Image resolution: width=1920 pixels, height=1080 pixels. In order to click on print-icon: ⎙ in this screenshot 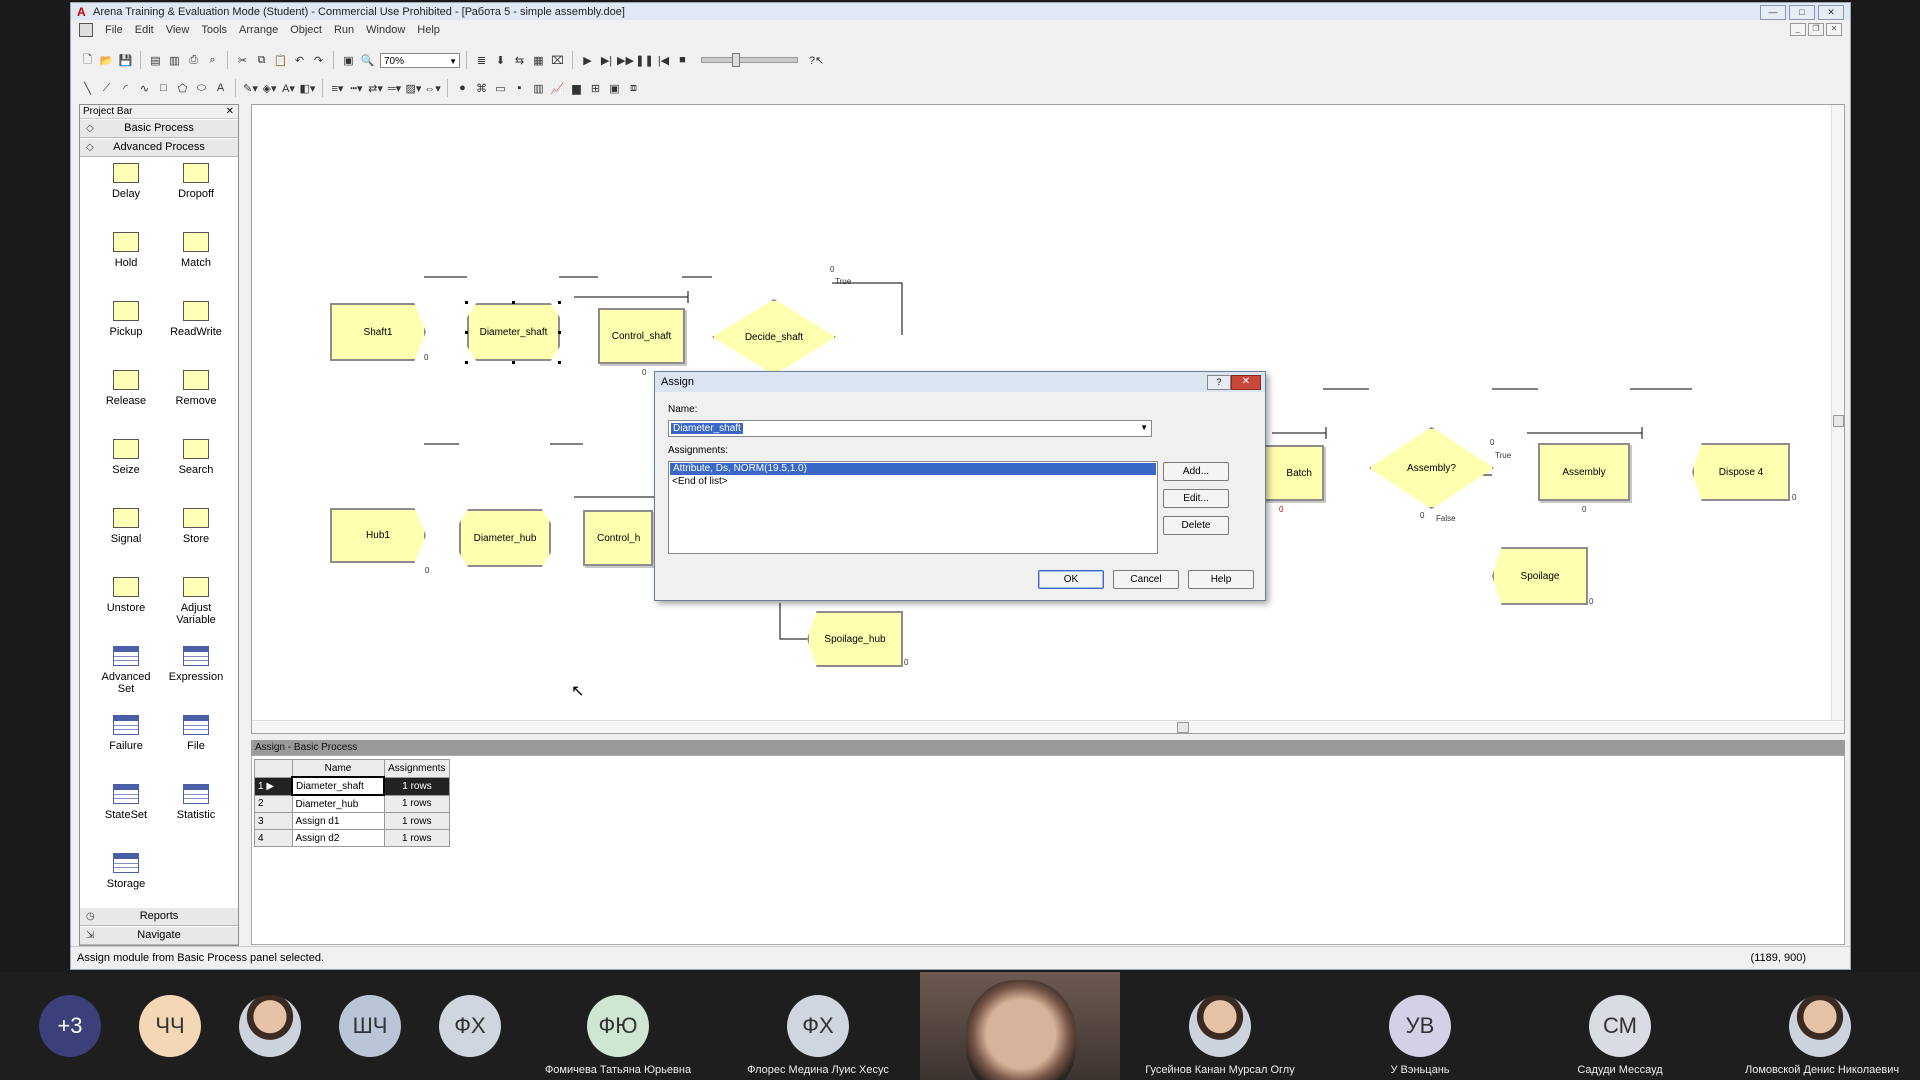, I will do `click(193, 60)`.